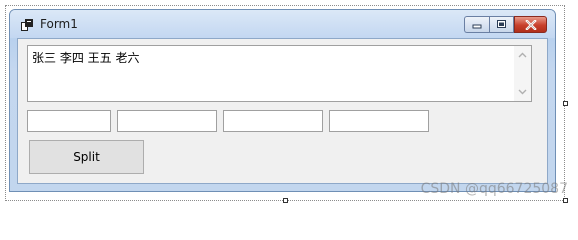 This screenshot has width=578, height=240. I want to click on resize-handle-bottom, so click(285, 200).